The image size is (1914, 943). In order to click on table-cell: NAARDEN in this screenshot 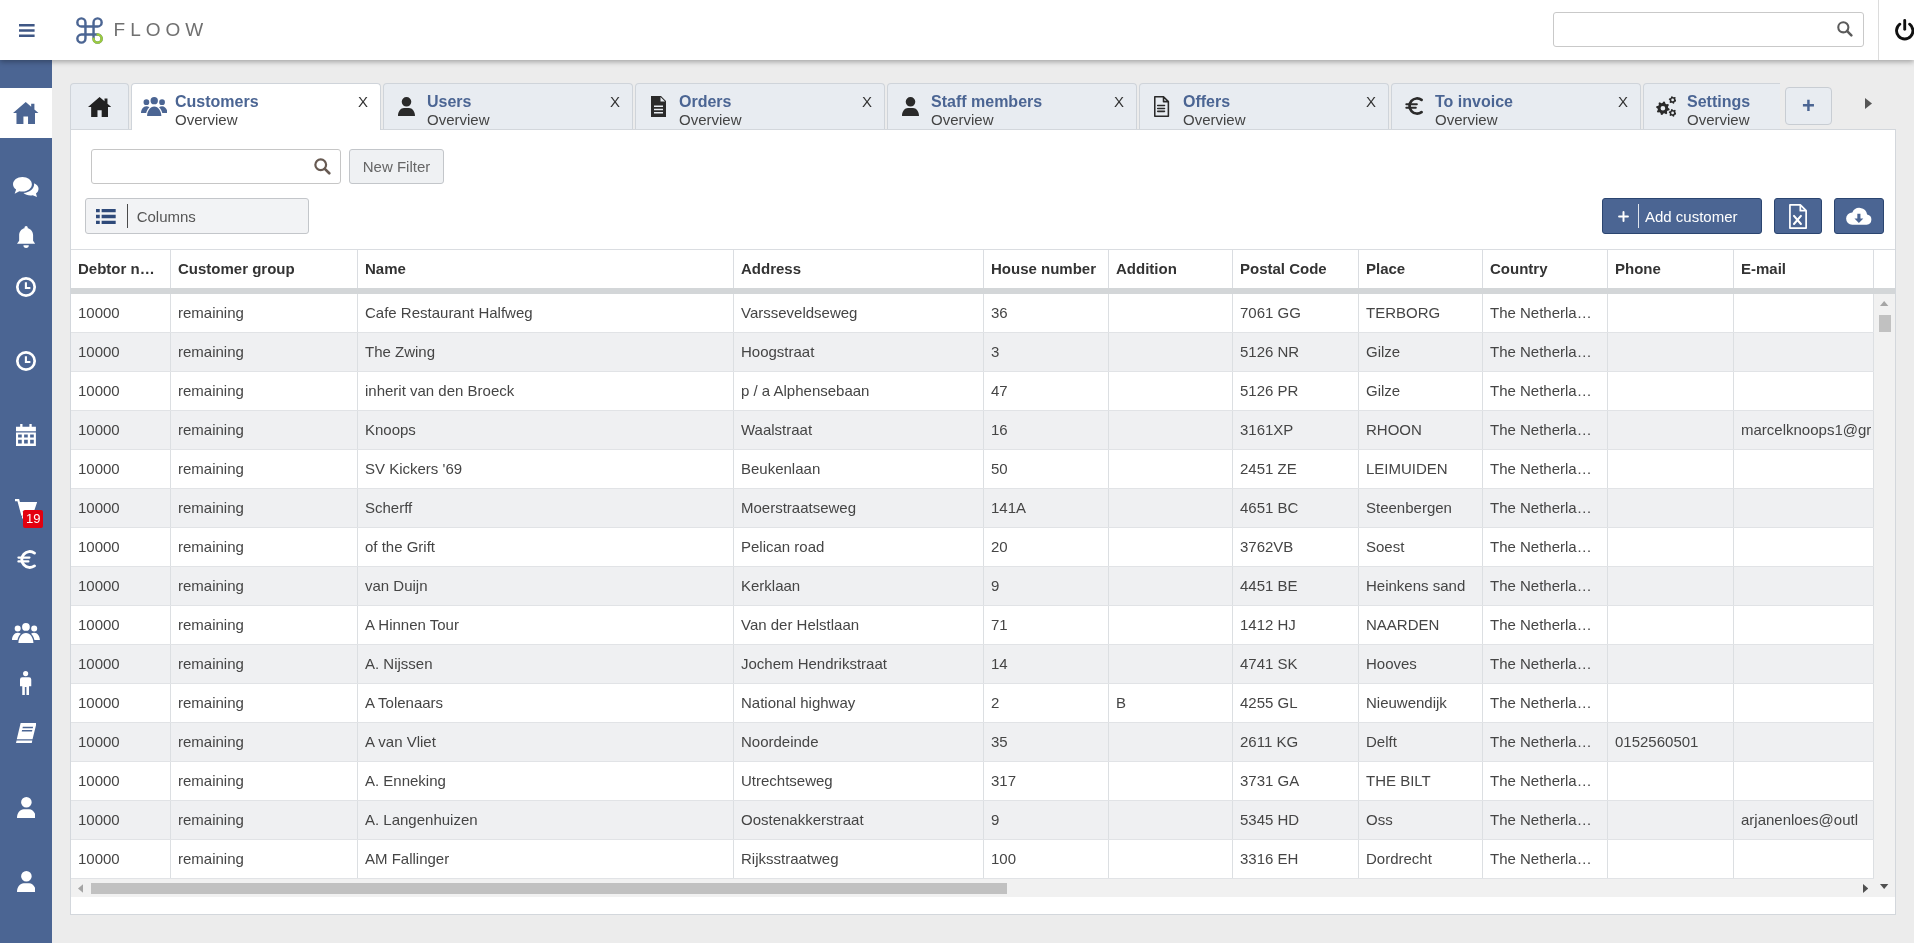, I will do `click(1421, 625)`.